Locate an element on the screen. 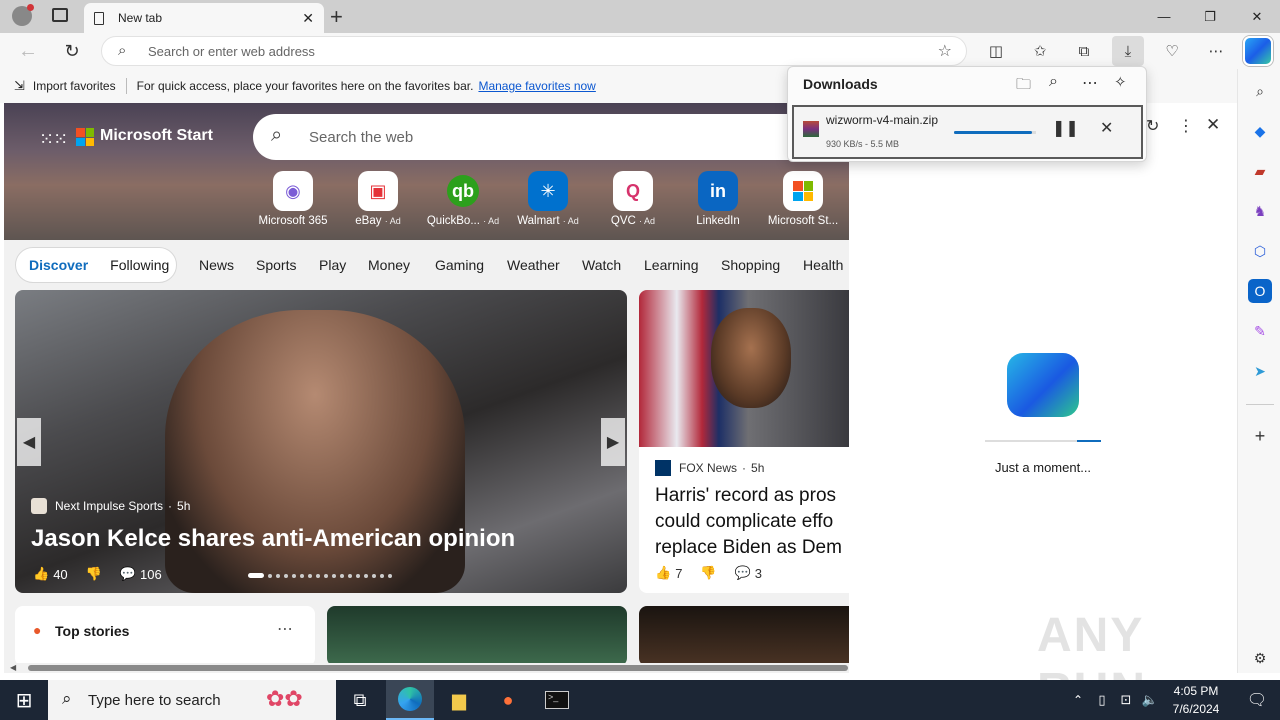 Image resolution: width=1280 pixels, height=720 pixels. news-headline: Jason Kelce shares anti-American opinion is located at coordinates (273, 539).